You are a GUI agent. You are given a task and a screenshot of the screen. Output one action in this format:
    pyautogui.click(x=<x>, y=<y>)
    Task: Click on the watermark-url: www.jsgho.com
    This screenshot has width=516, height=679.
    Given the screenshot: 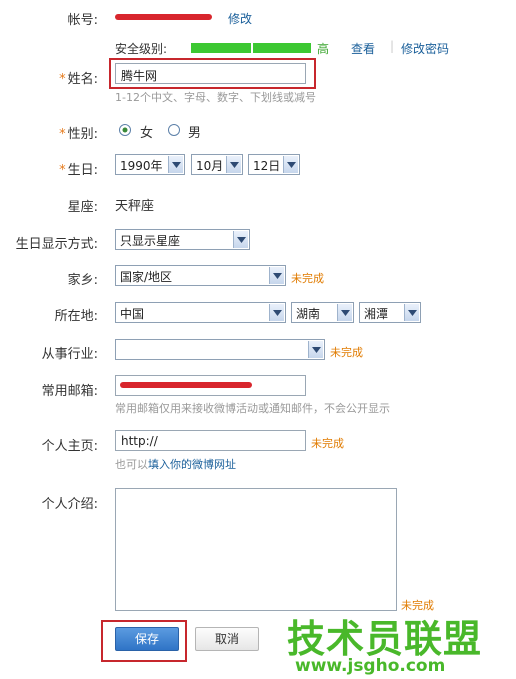 What is the action you would take?
    pyautogui.click(x=370, y=666)
    